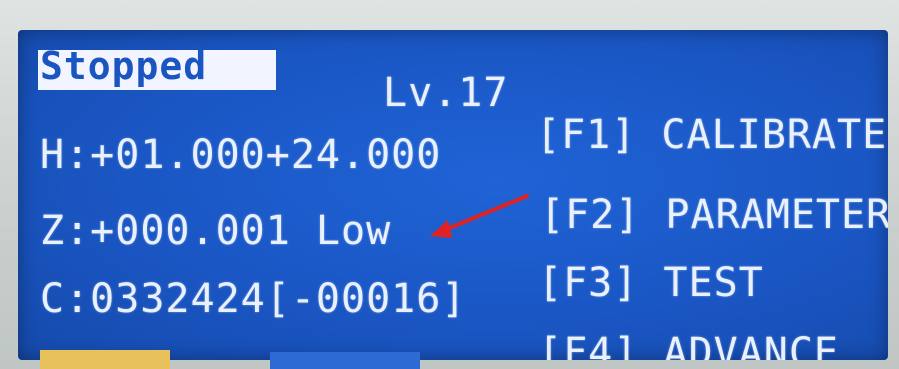 The height and width of the screenshot is (369, 899). What do you see at coordinates (590, 215) in the screenshot?
I see `menu-key-f2: [F2]` at bounding box center [590, 215].